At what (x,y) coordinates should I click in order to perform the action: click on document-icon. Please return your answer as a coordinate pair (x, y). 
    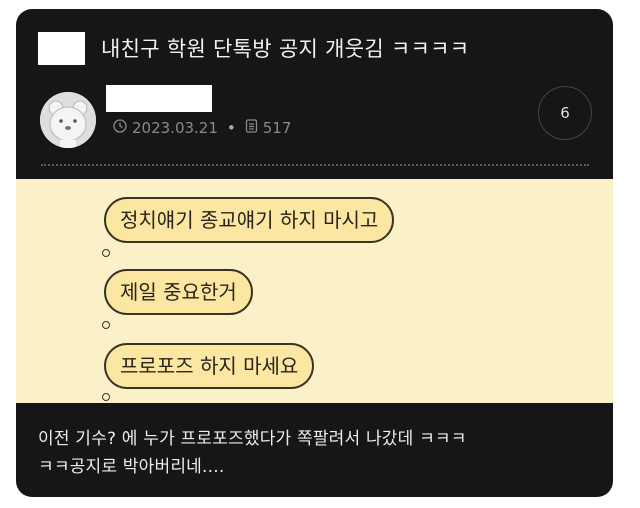
    Looking at the image, I should click on (251, 128).